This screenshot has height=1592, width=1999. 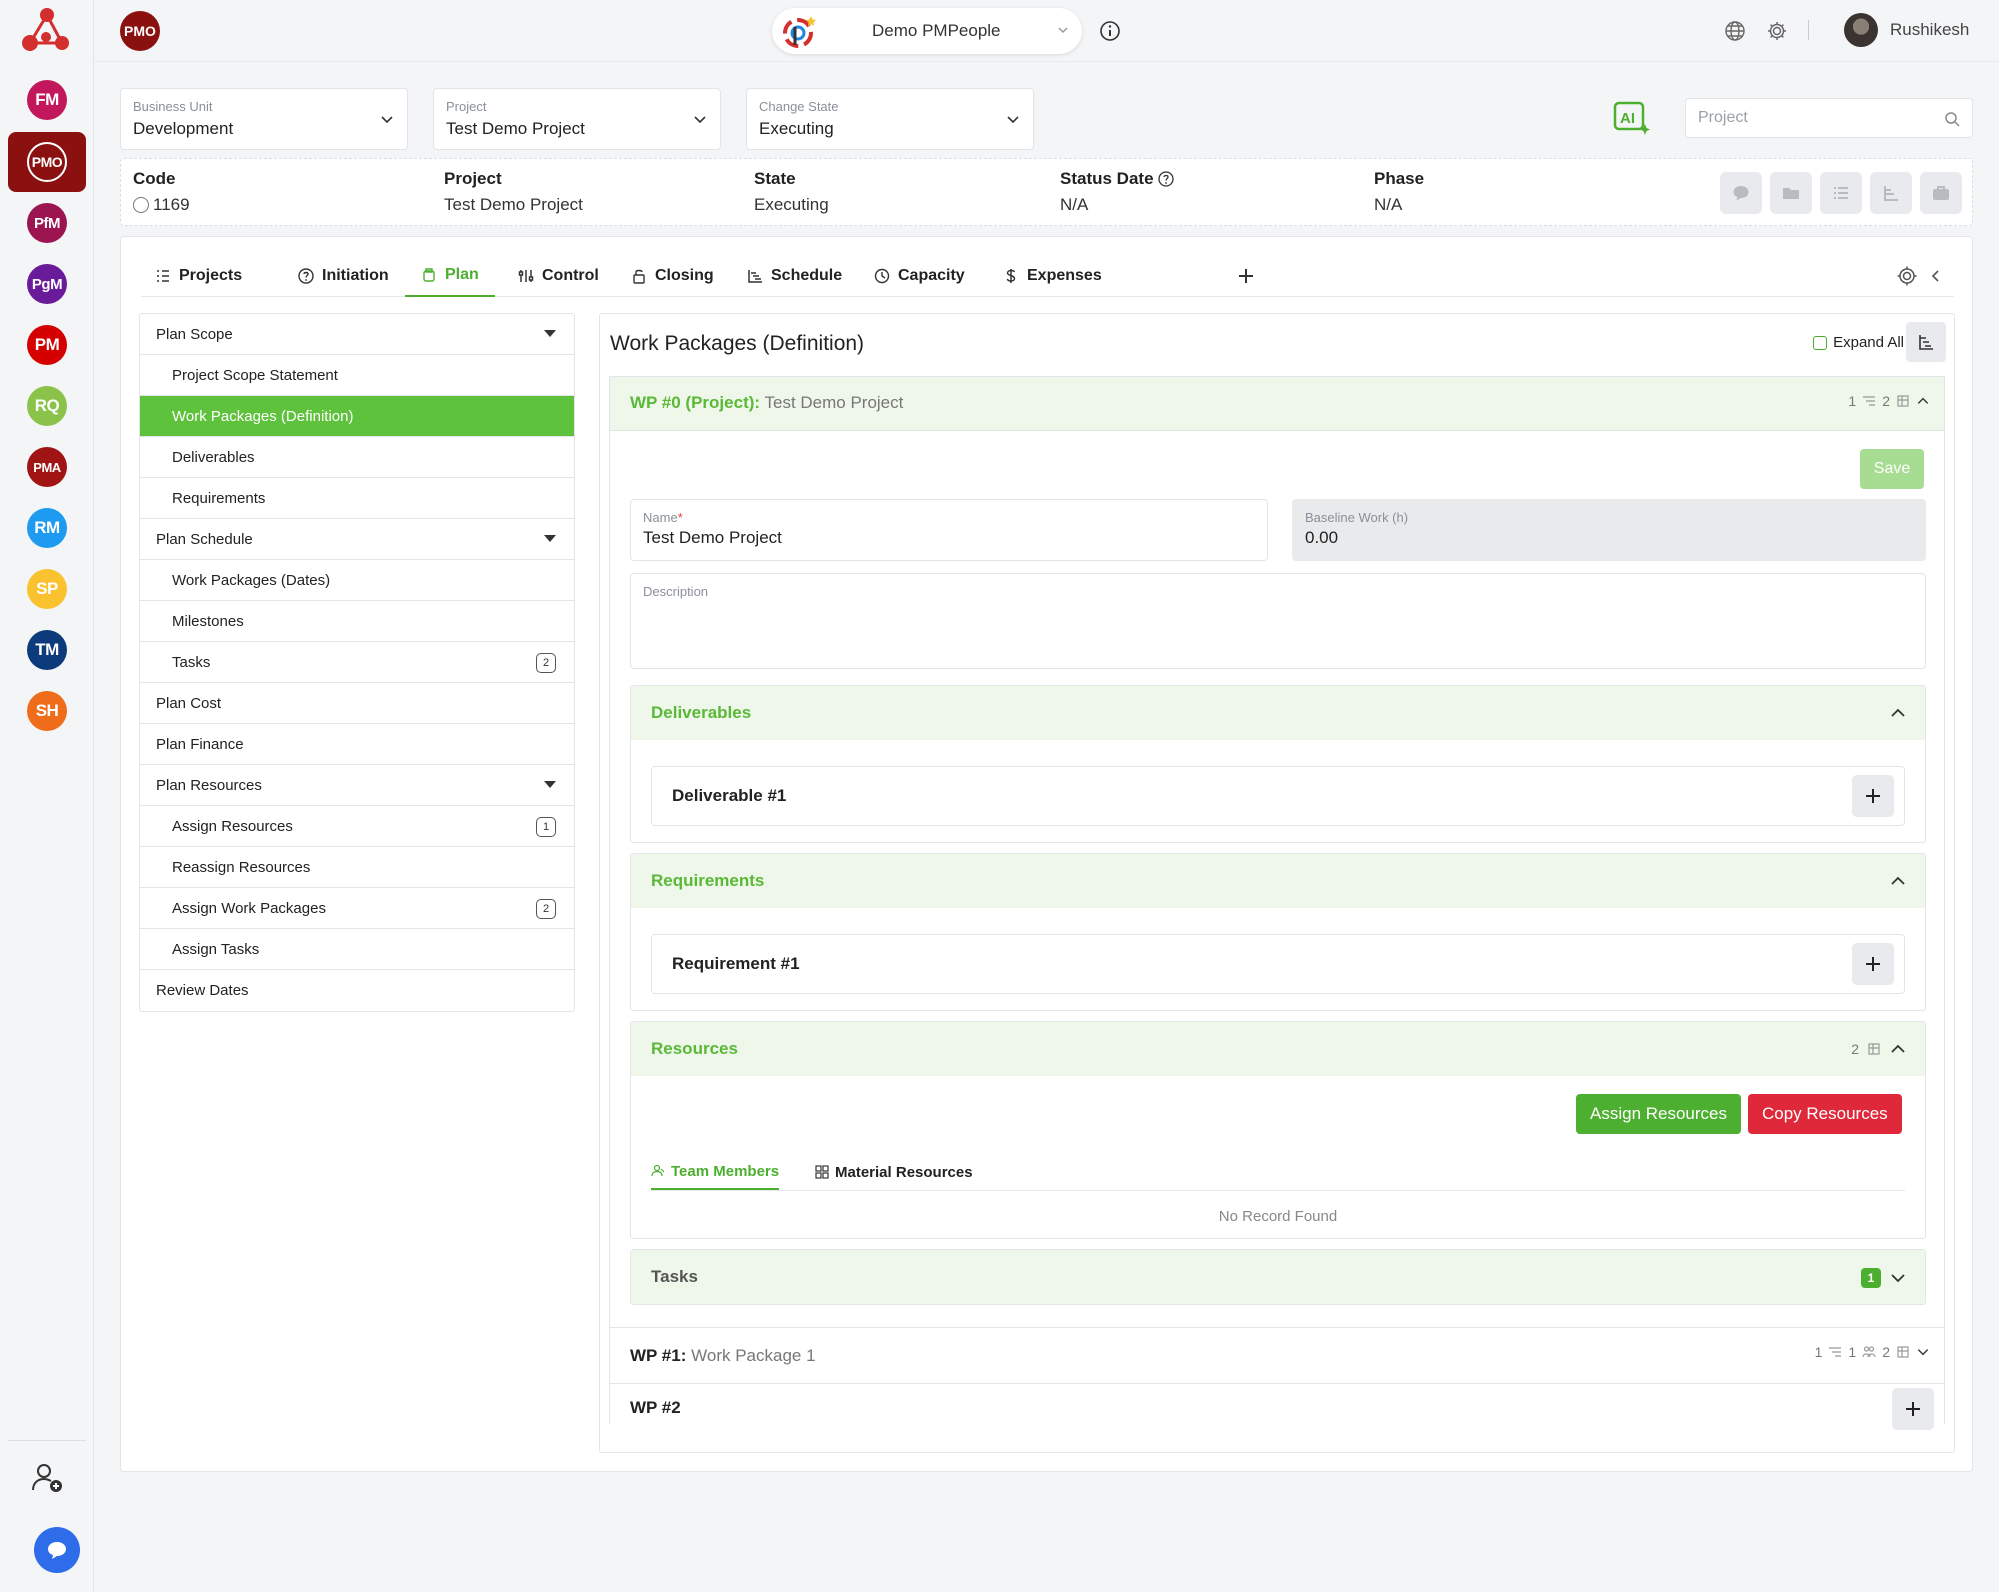 I want to click on project-search-input, so click(x=1813, y=118).